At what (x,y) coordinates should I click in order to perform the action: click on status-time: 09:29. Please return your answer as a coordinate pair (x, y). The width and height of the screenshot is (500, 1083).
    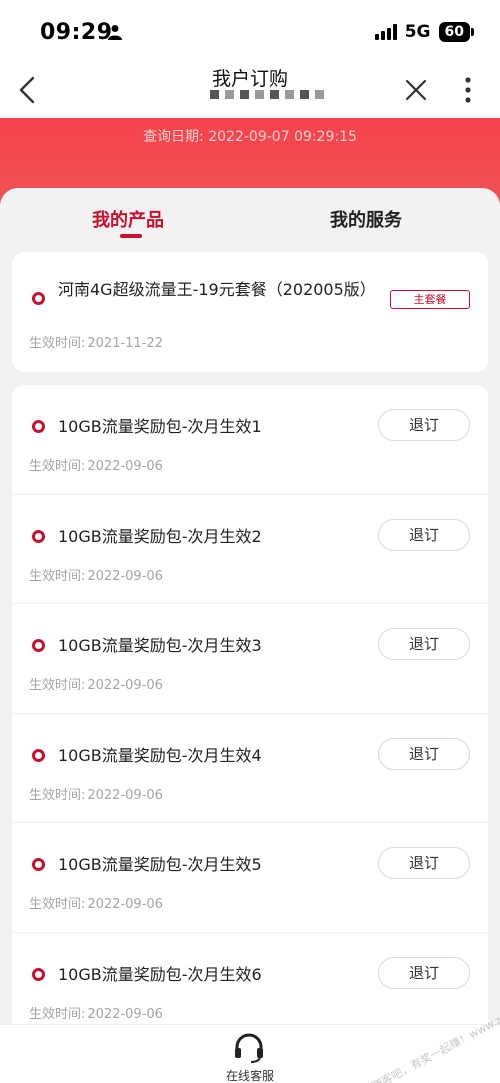
    Looking at the image, I should click on (76, 32).